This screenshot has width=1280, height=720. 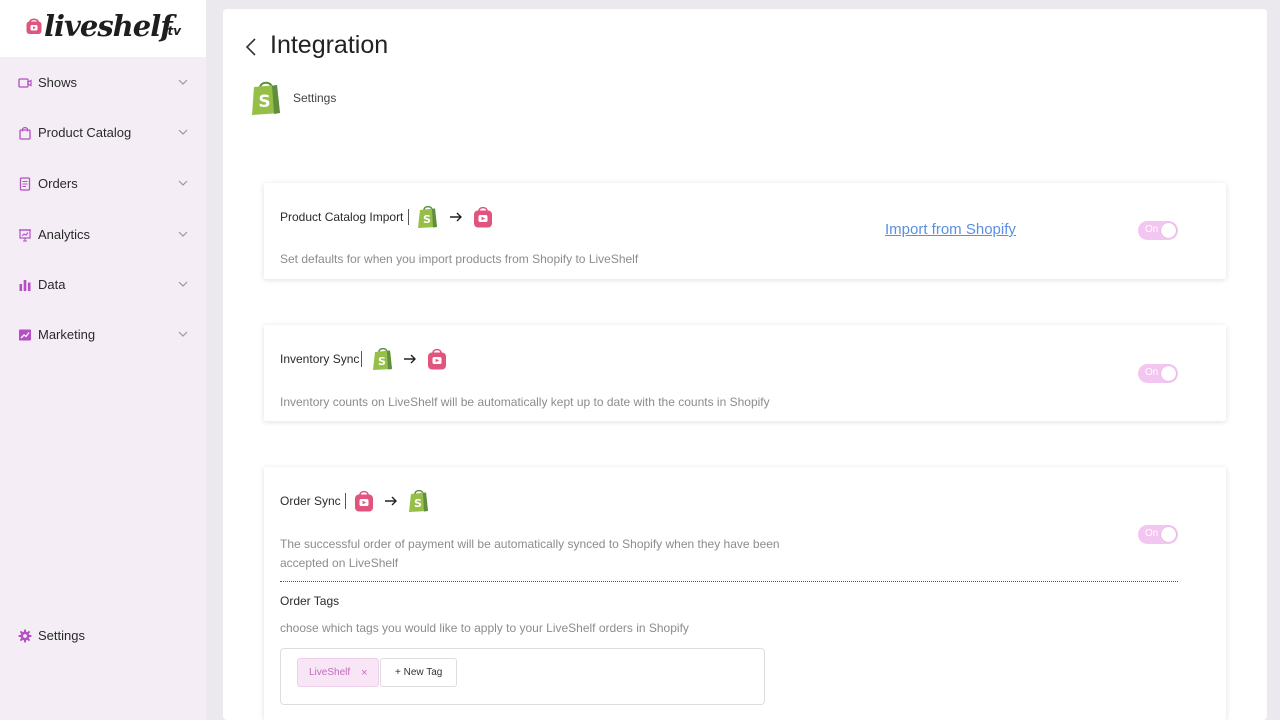 I want to click on remove-tag-icon: ×, so click(x=364, y=673).